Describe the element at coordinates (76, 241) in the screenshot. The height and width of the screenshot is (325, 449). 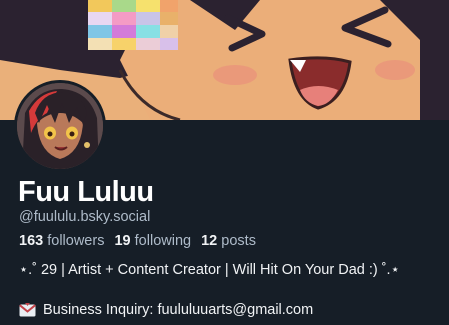
I see `followers-label: followers` at that location.